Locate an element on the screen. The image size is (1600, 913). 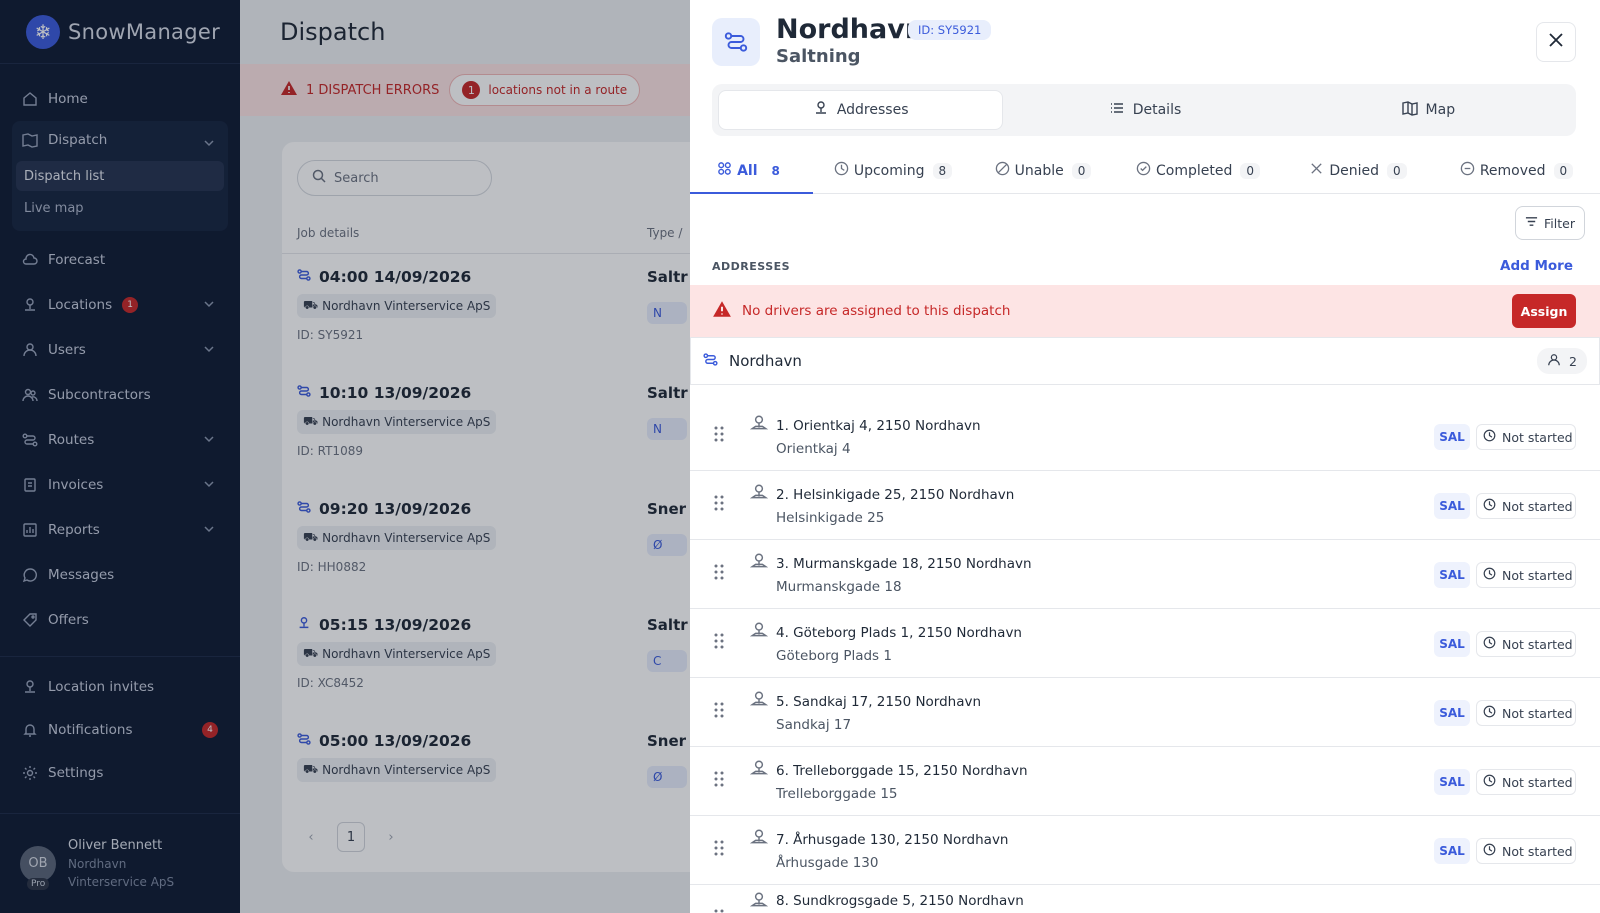
tab-denied: Denied 0 is located at coordinates (1358, 170).